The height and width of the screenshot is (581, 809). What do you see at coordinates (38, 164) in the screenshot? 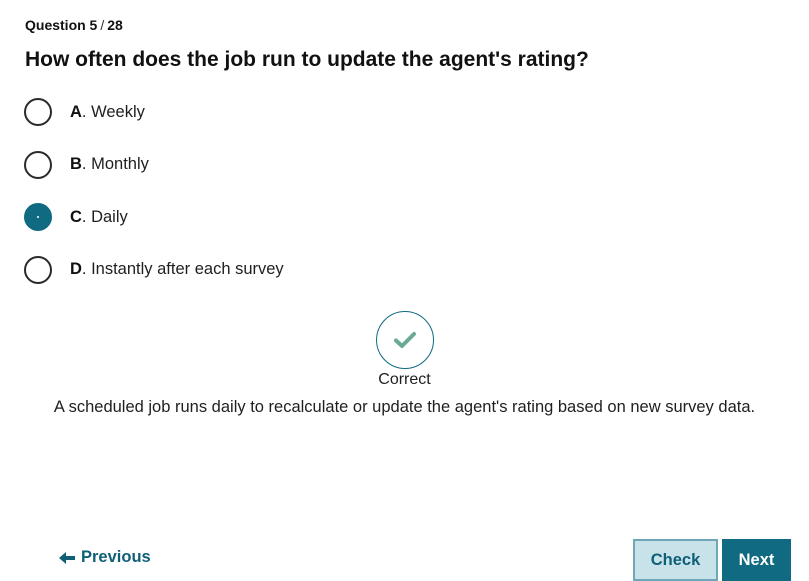
I see `radio-button-b` at bounding box center [38, 164].